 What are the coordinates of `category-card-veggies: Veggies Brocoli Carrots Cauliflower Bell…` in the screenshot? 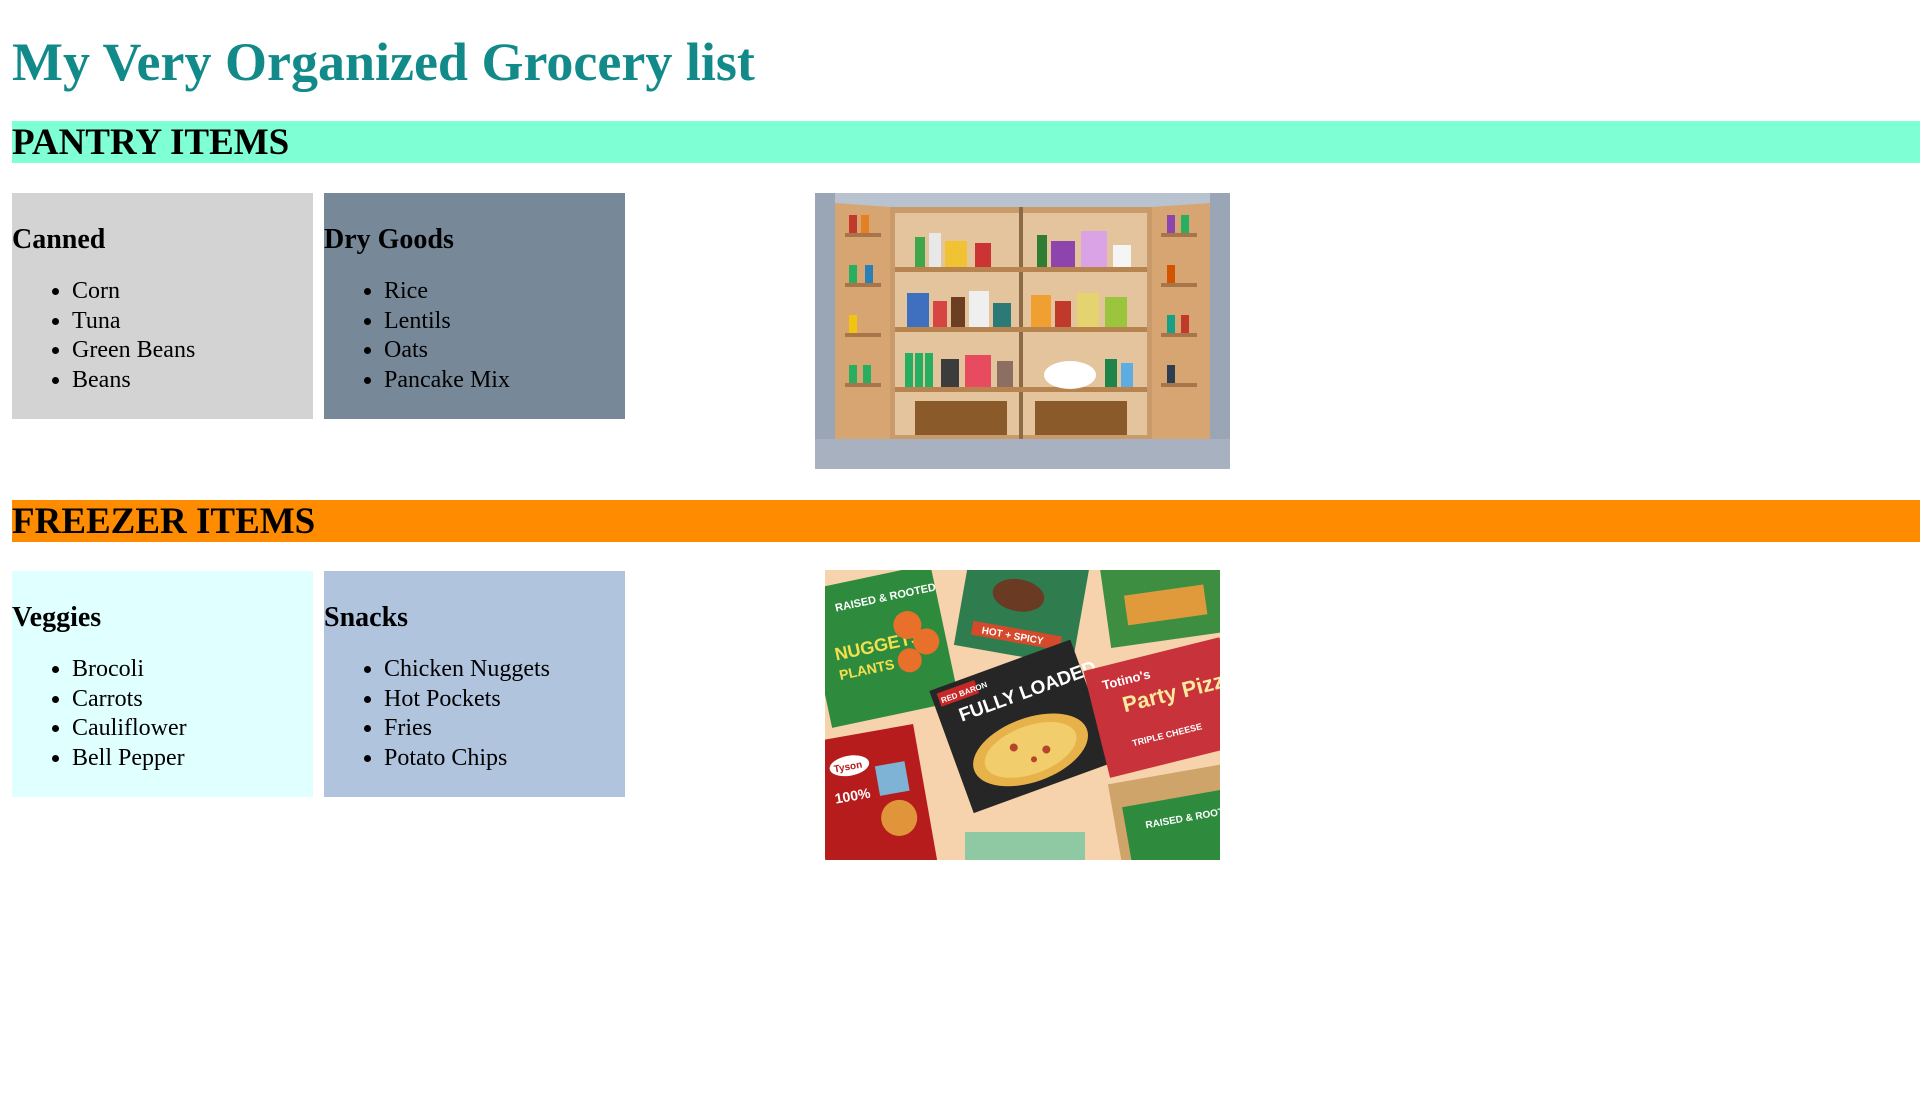 It's located at (162, 684).